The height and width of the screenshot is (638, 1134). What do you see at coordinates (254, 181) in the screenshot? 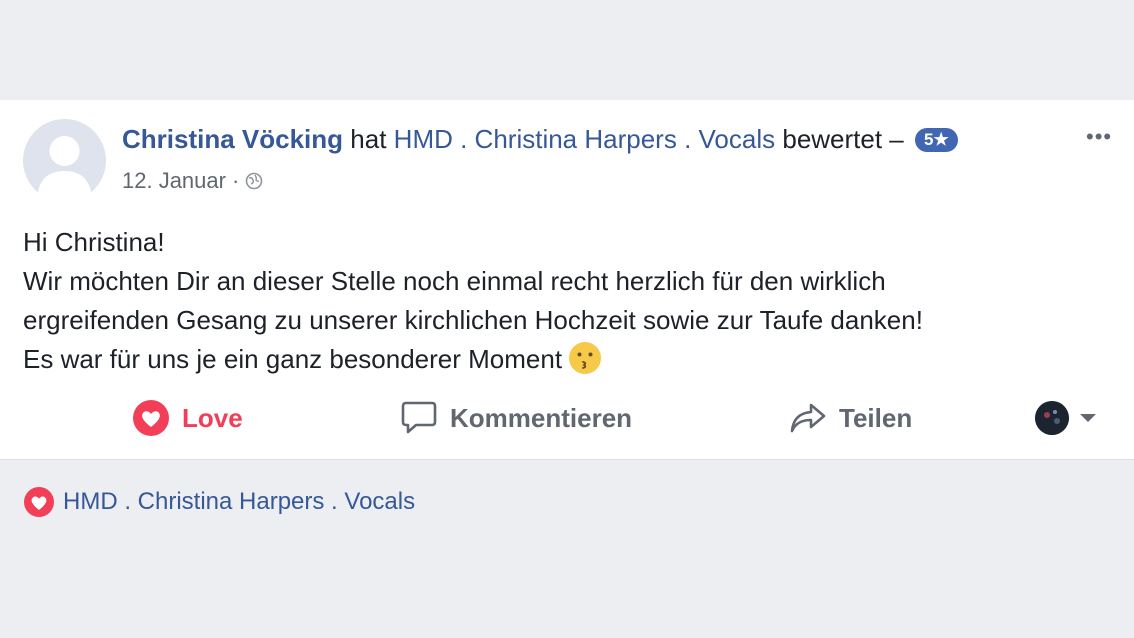
I see `globe-icon` at bounding box center [254, 181].